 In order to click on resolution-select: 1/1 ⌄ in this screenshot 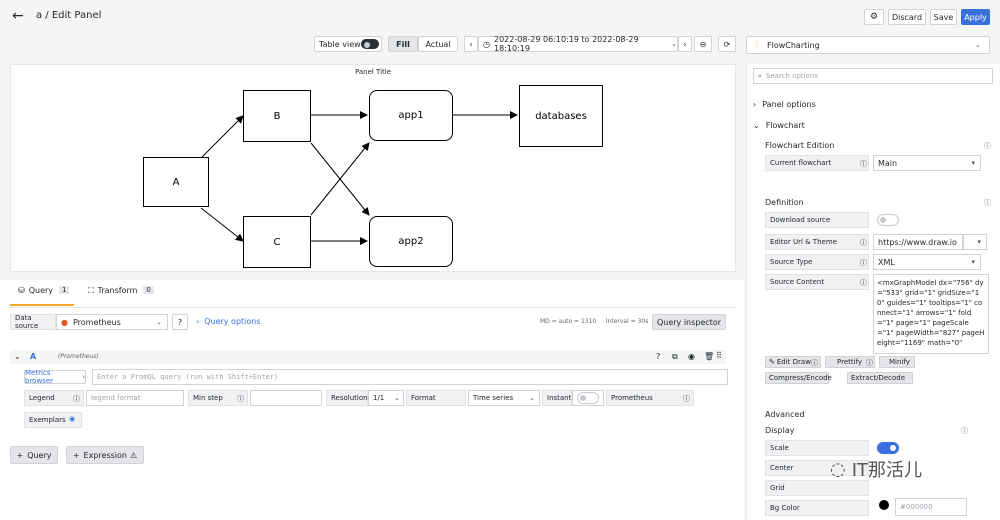, I will do `click(386, 398)`.